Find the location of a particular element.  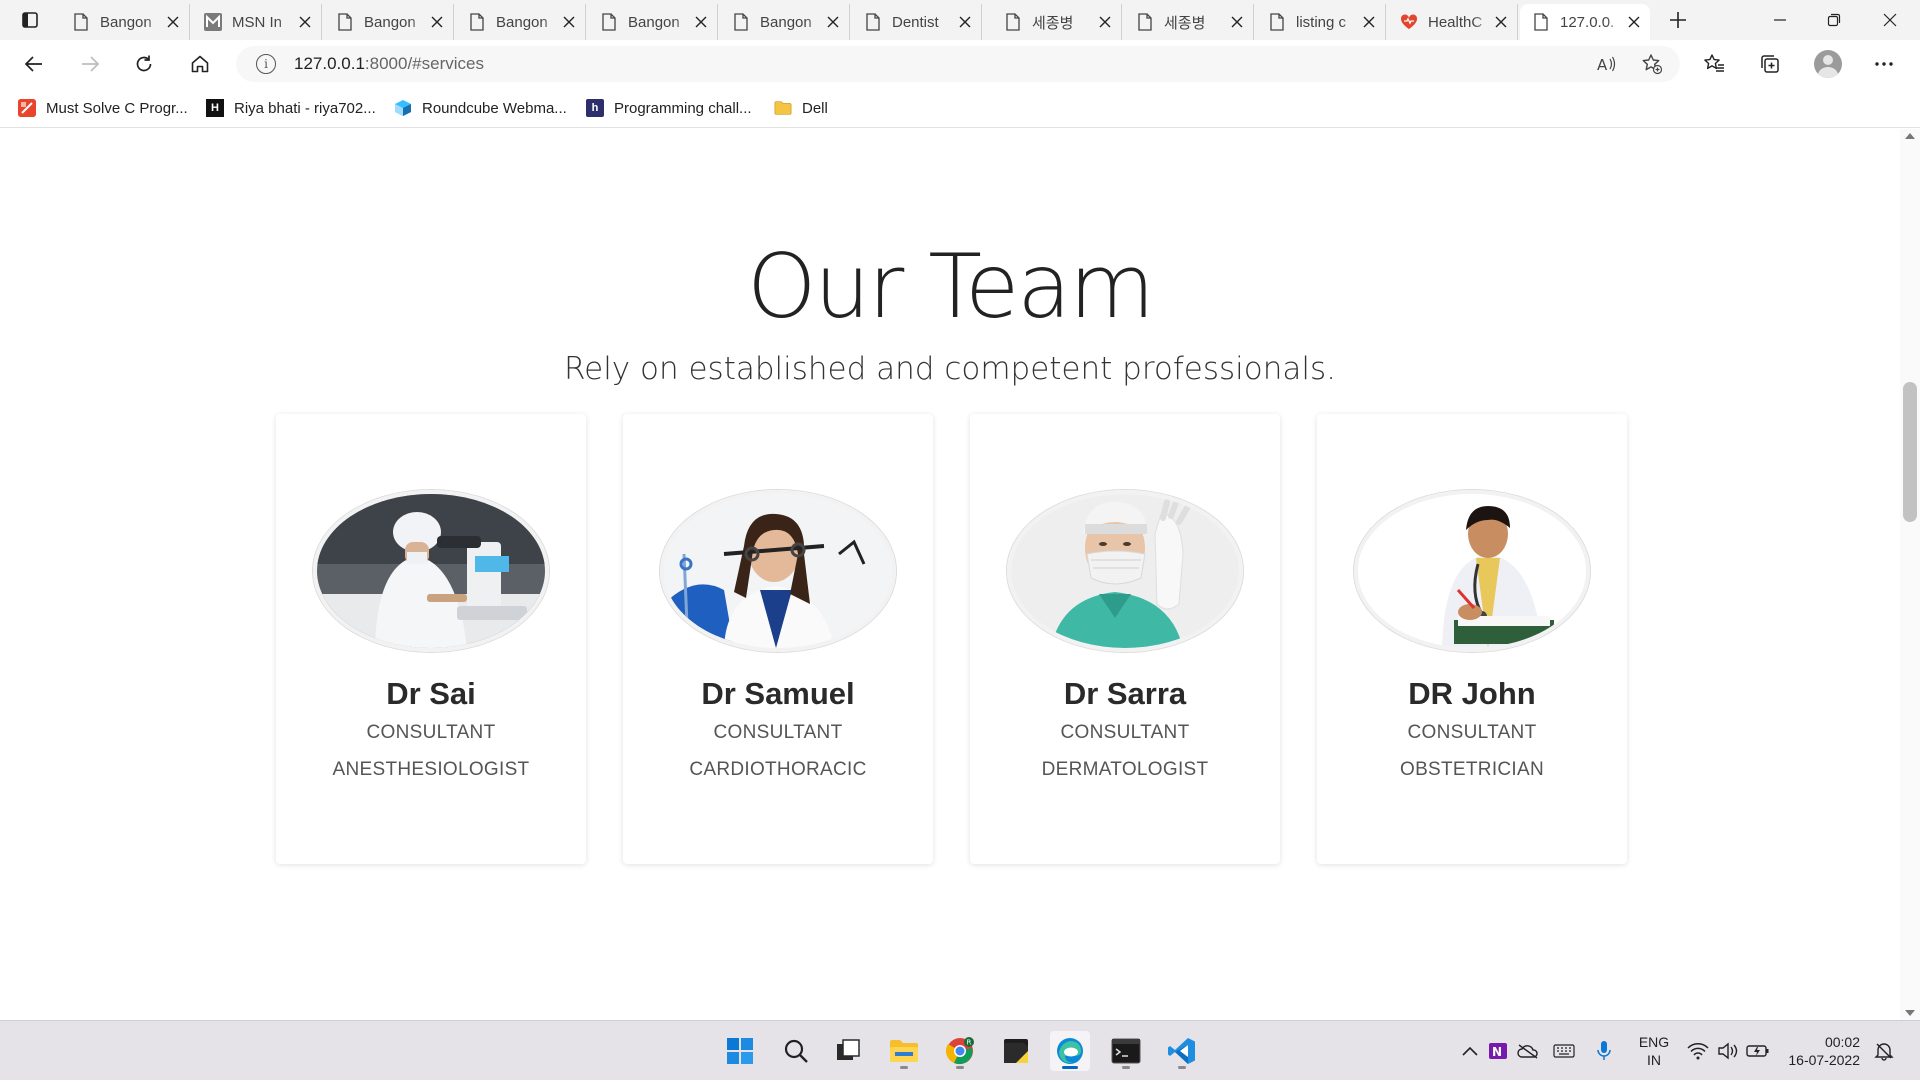

add-favorite-button is located at coordinates (1652, 64).